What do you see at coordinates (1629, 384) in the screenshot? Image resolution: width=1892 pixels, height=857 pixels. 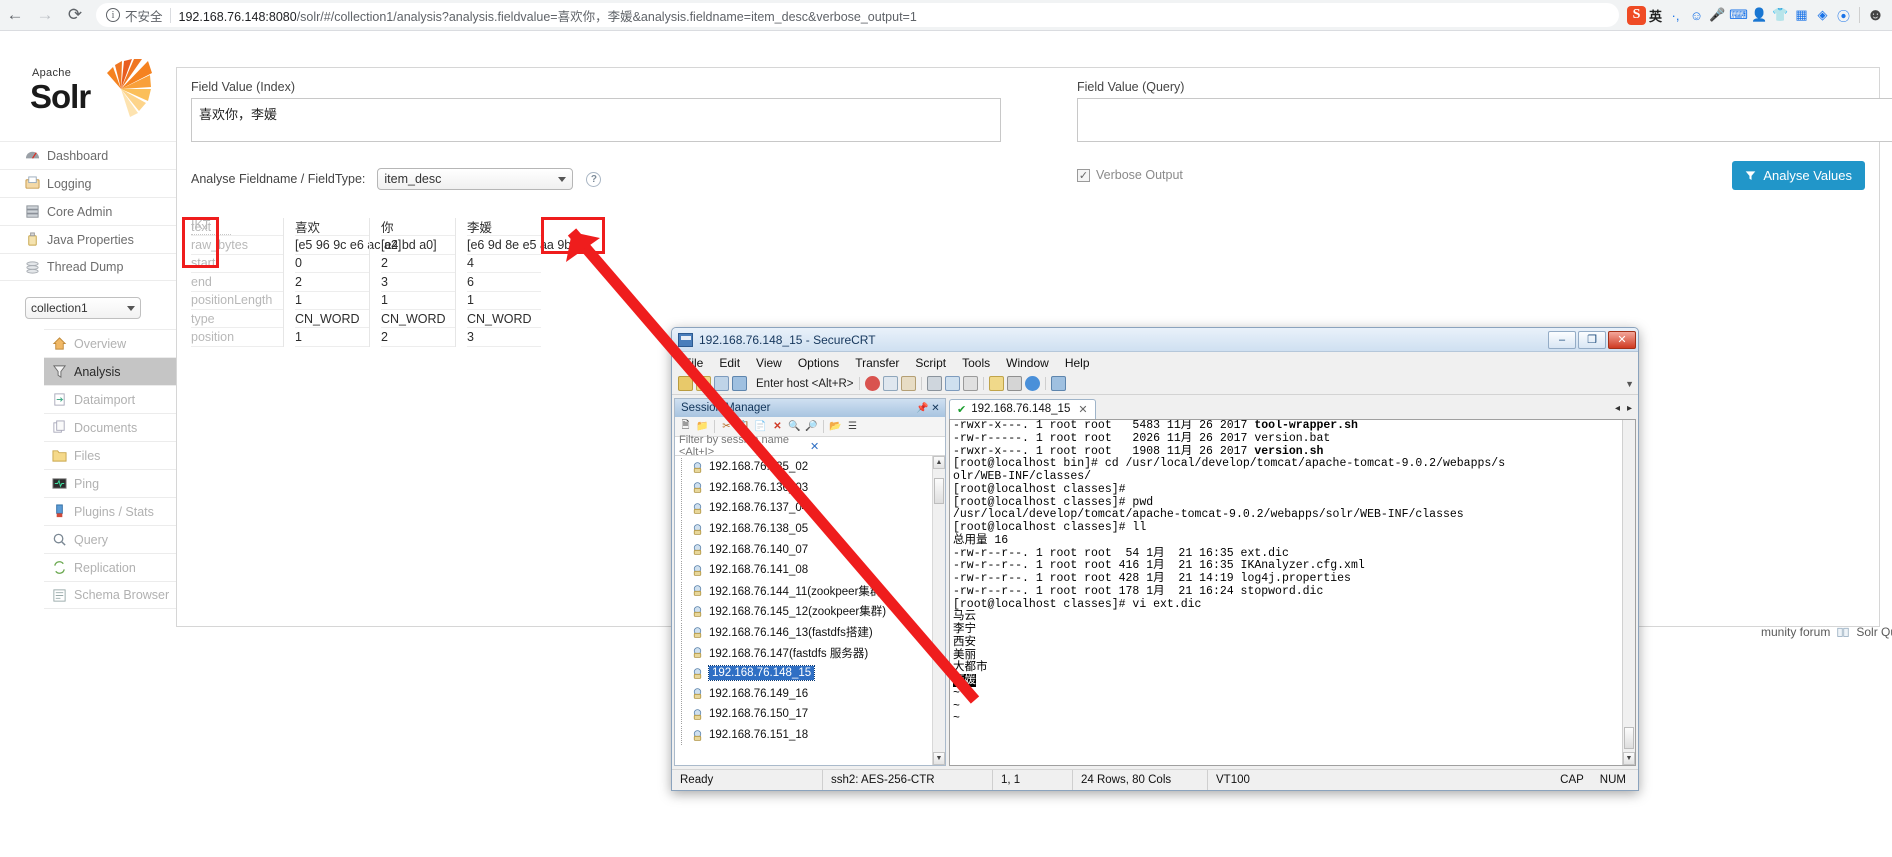 I see `toolbar-overflow-icon: ▼` at bounding box center [1629, 384].